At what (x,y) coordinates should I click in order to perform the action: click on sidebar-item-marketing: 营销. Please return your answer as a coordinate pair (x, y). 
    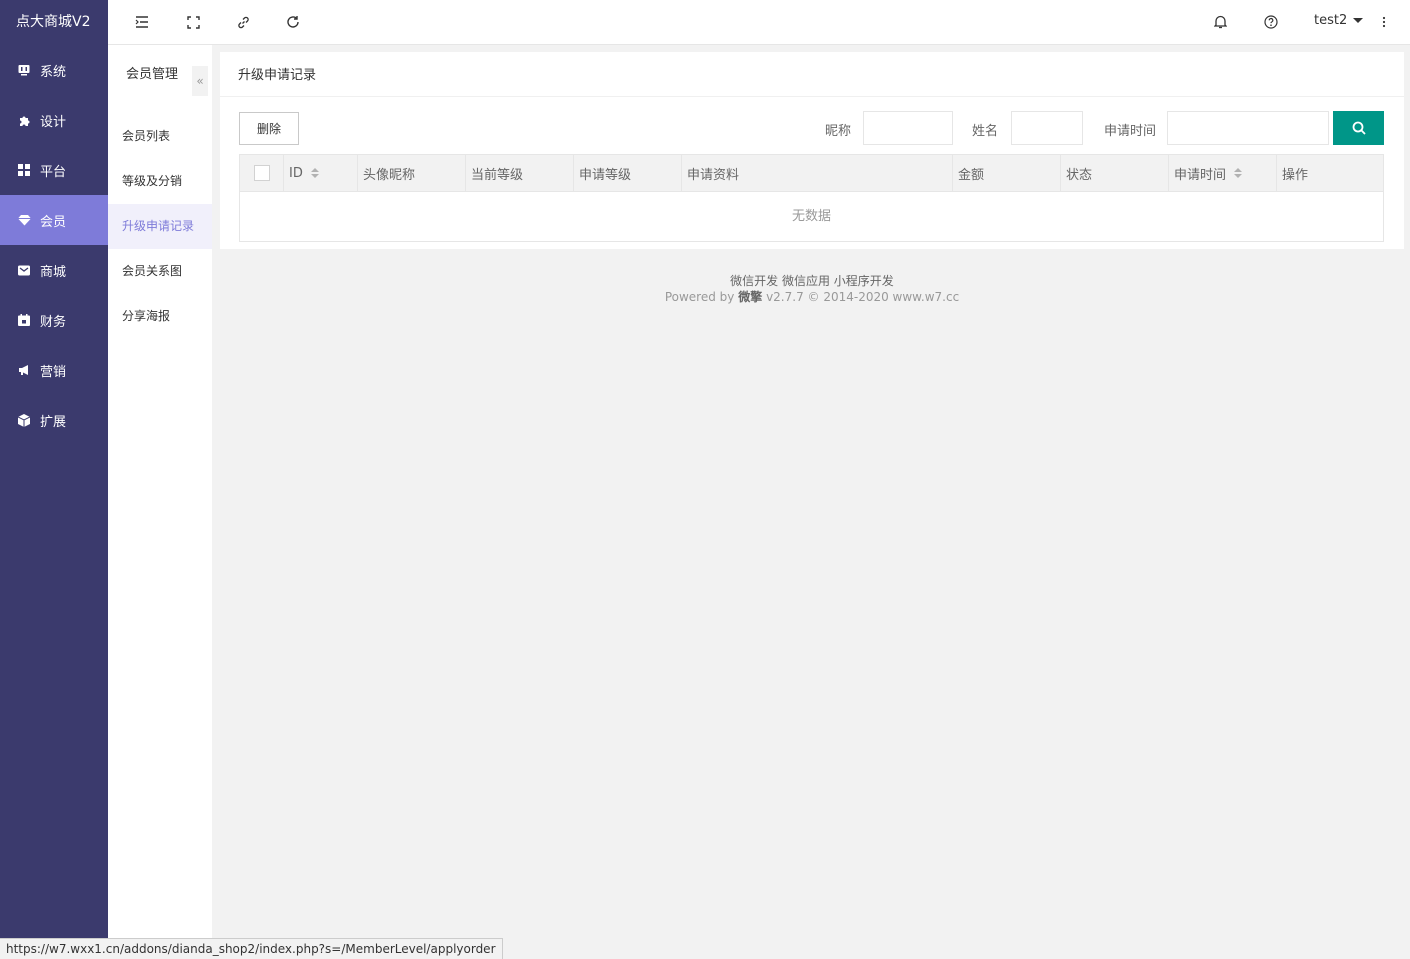
    Looking at the image, I should click on (54, 370).